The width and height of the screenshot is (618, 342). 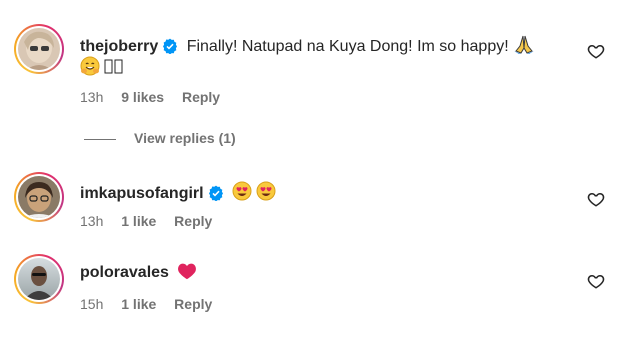 I want to click on hugging-face-emoji-icon, so click(x=90, y=69).